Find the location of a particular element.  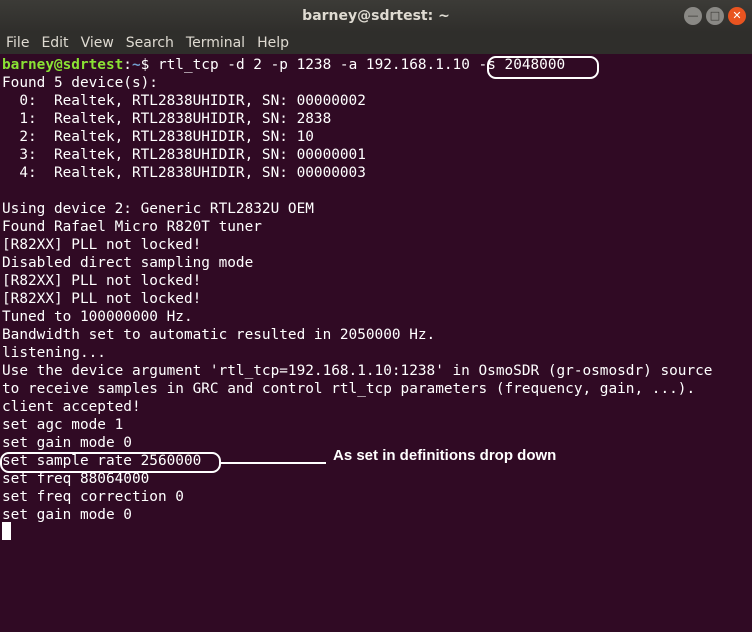

terminal-cursor is located at coordinates (6, 531).